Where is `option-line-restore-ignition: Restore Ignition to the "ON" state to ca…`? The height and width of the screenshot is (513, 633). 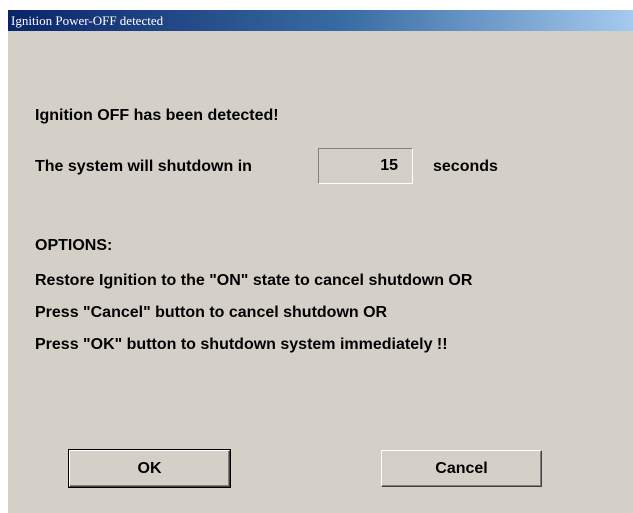 option-line-restore-ignition: Restore Ignition to the "ON" state to ca… is located at coordinates (254, 280).